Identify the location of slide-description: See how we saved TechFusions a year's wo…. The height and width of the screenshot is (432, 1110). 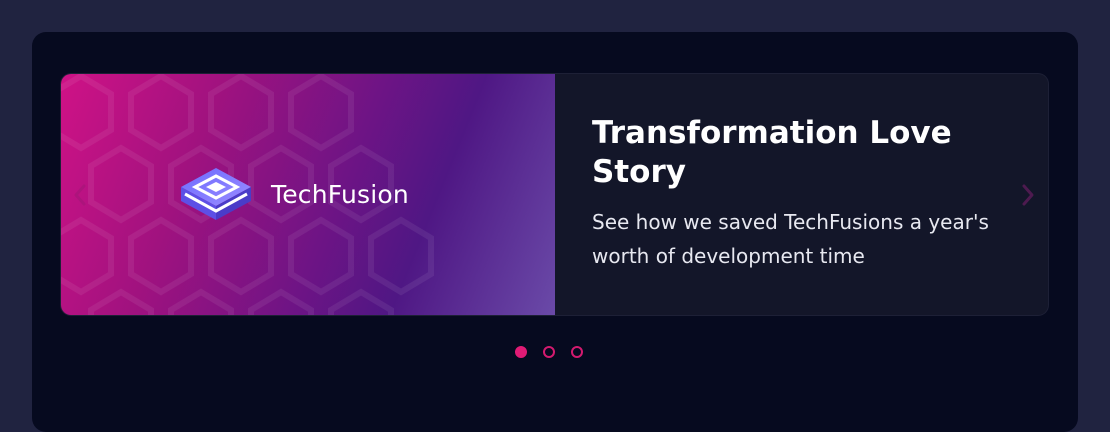
(790, 239).